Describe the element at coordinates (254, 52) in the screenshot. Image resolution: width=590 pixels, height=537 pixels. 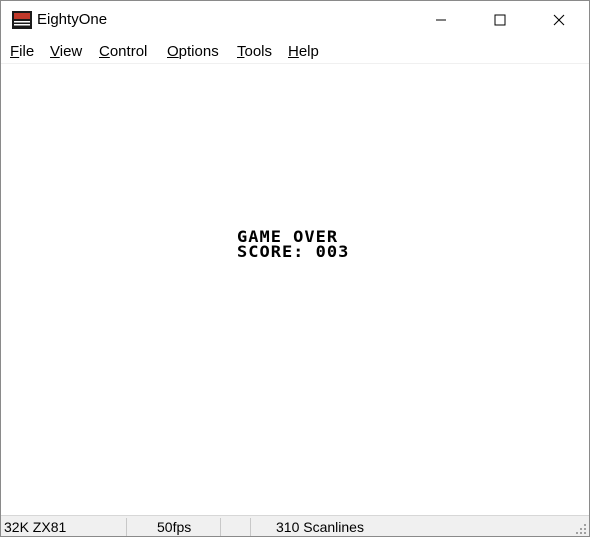
I see `menu-tools: Tools` at that location.